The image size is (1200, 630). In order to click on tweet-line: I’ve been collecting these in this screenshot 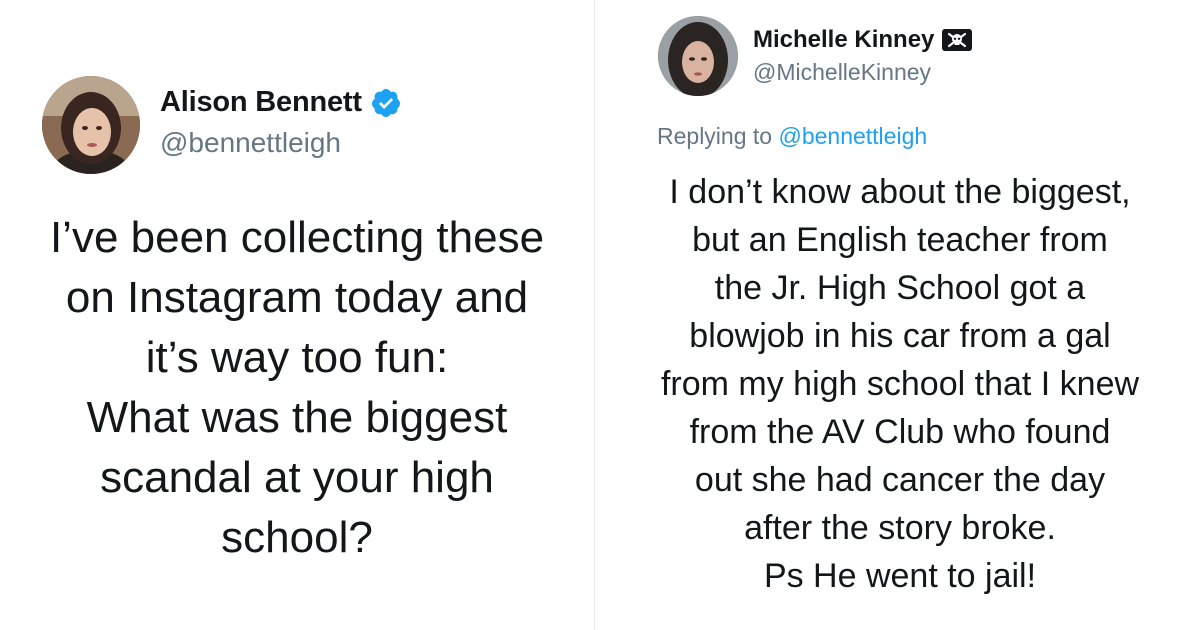, I will do `click(297, 237)`.